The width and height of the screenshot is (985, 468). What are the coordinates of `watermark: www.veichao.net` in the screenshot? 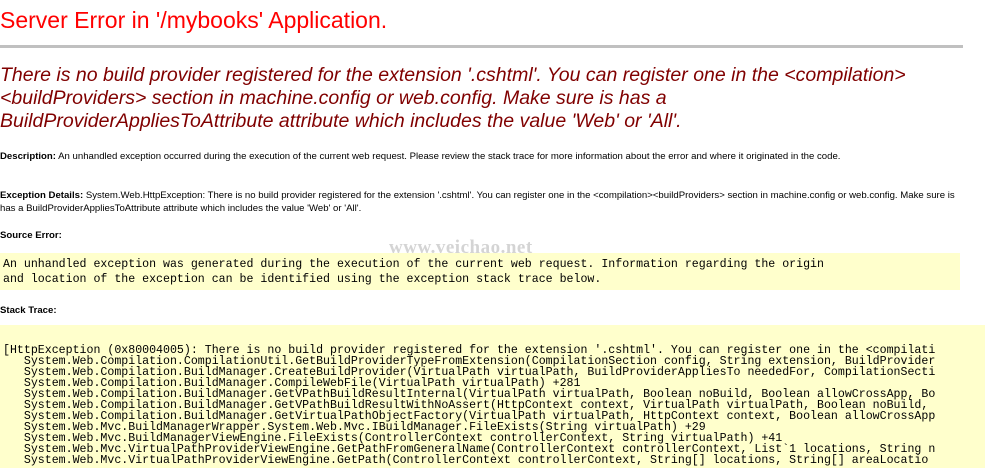 It's located at (461, 247).